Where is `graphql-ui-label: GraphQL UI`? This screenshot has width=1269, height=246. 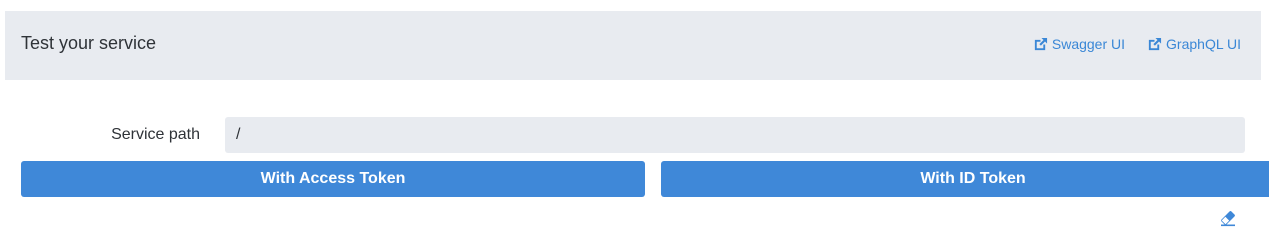
graphql-ui-label: GraphQL UI is located at coordinates (1203, 44).